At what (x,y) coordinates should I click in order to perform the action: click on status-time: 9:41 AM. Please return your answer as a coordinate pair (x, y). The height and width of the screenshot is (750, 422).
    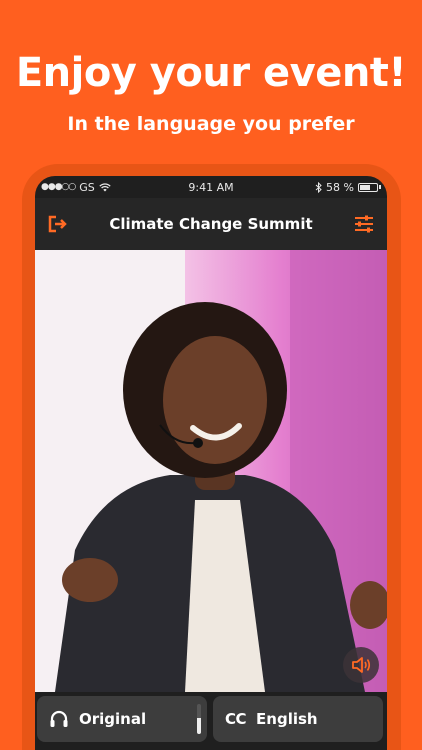
    Looking at the image, I should click on (211, 187).